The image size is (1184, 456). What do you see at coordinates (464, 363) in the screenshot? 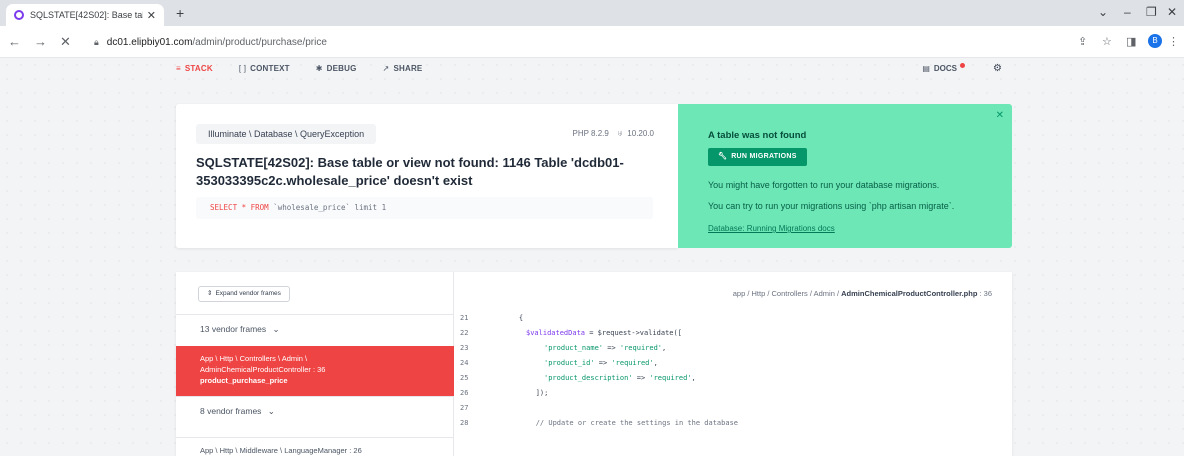
I see `line-number: 24` at bounding box center [464, 363].